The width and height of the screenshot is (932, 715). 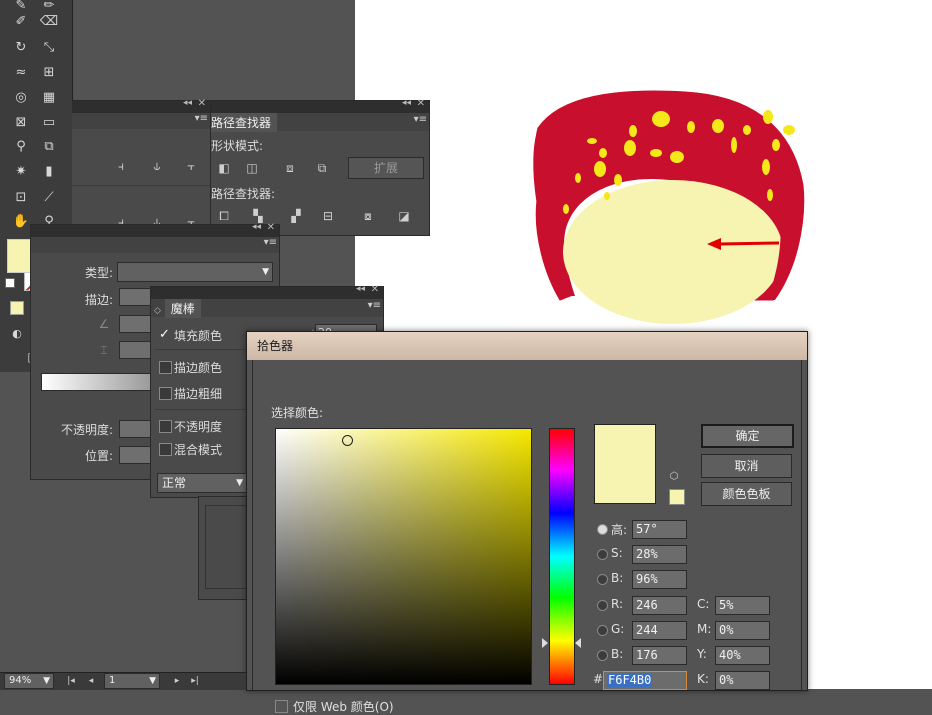 I want to click on opacity-label: 不透明度:, so click(x=87, y=430).